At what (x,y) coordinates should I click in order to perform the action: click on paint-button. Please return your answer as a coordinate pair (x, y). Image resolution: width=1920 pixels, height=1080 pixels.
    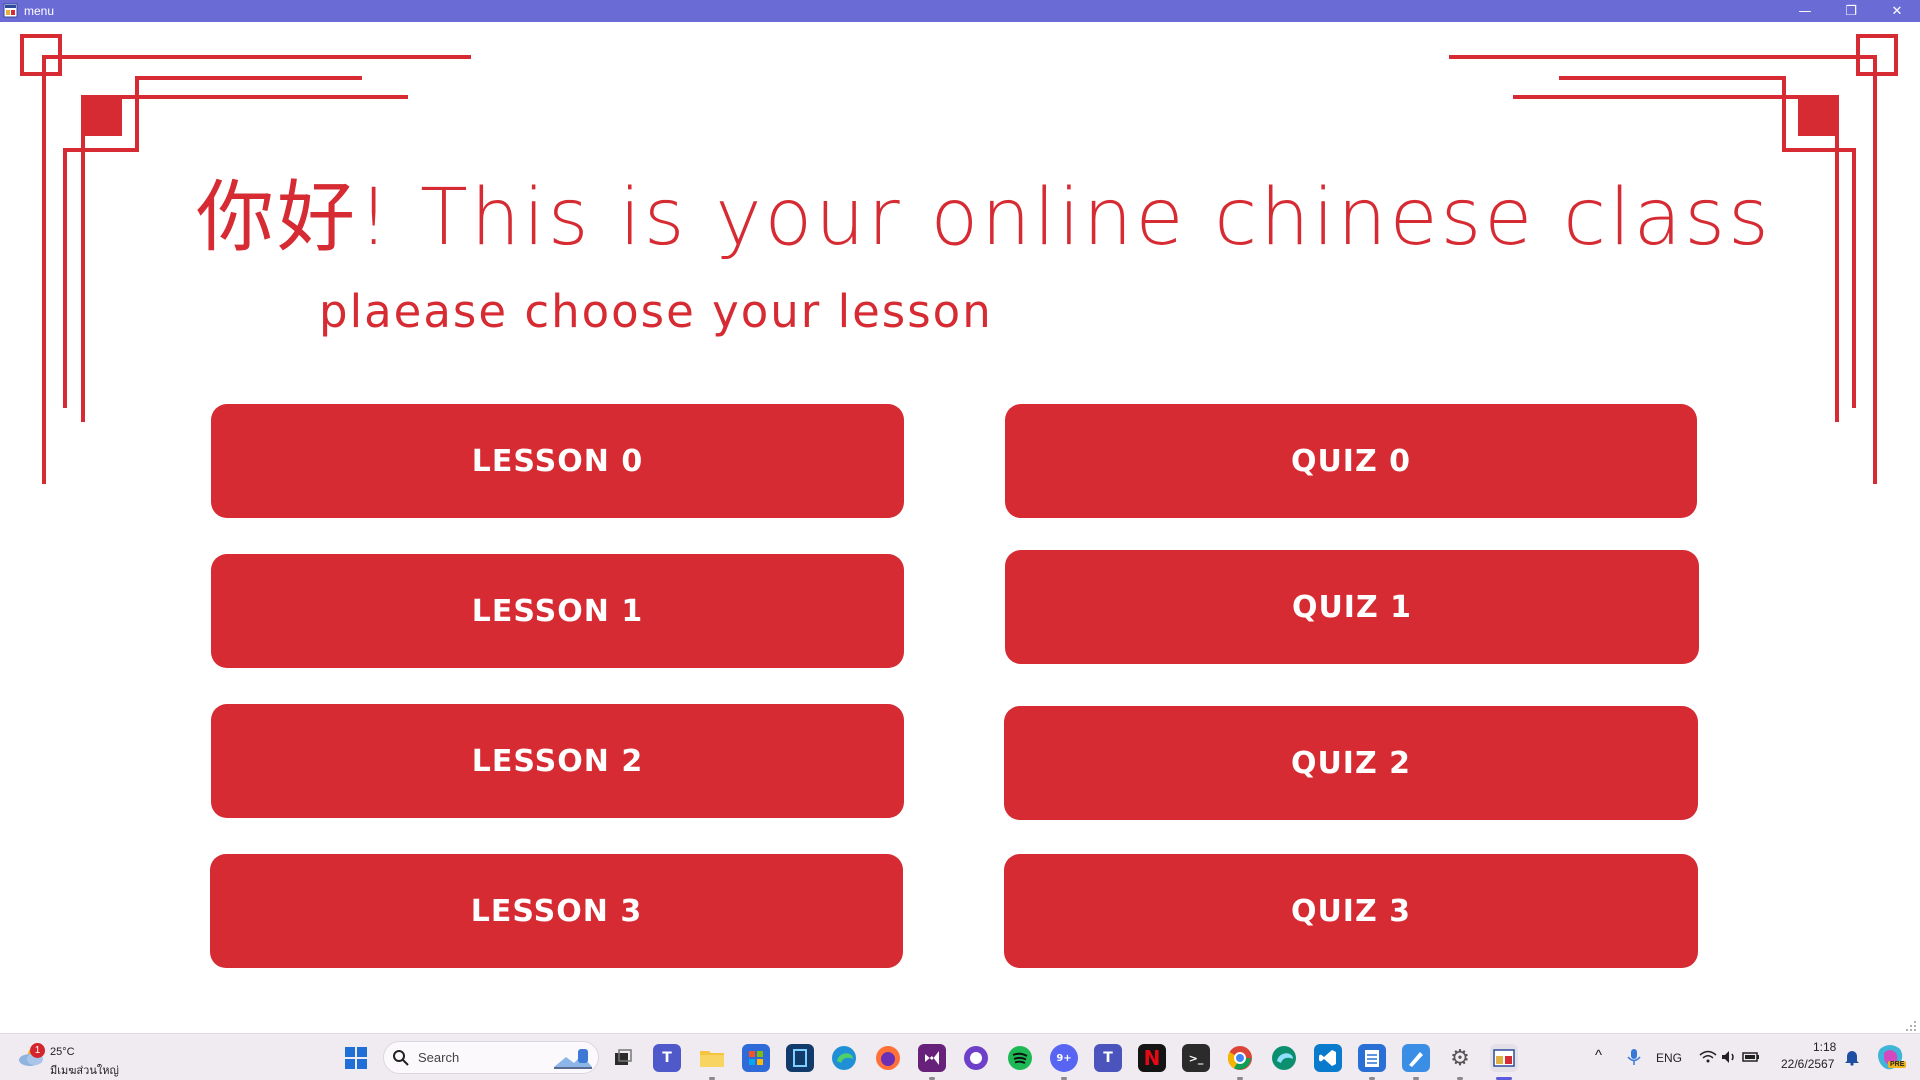
    Looking at the image, I should click on (1416, 1058).